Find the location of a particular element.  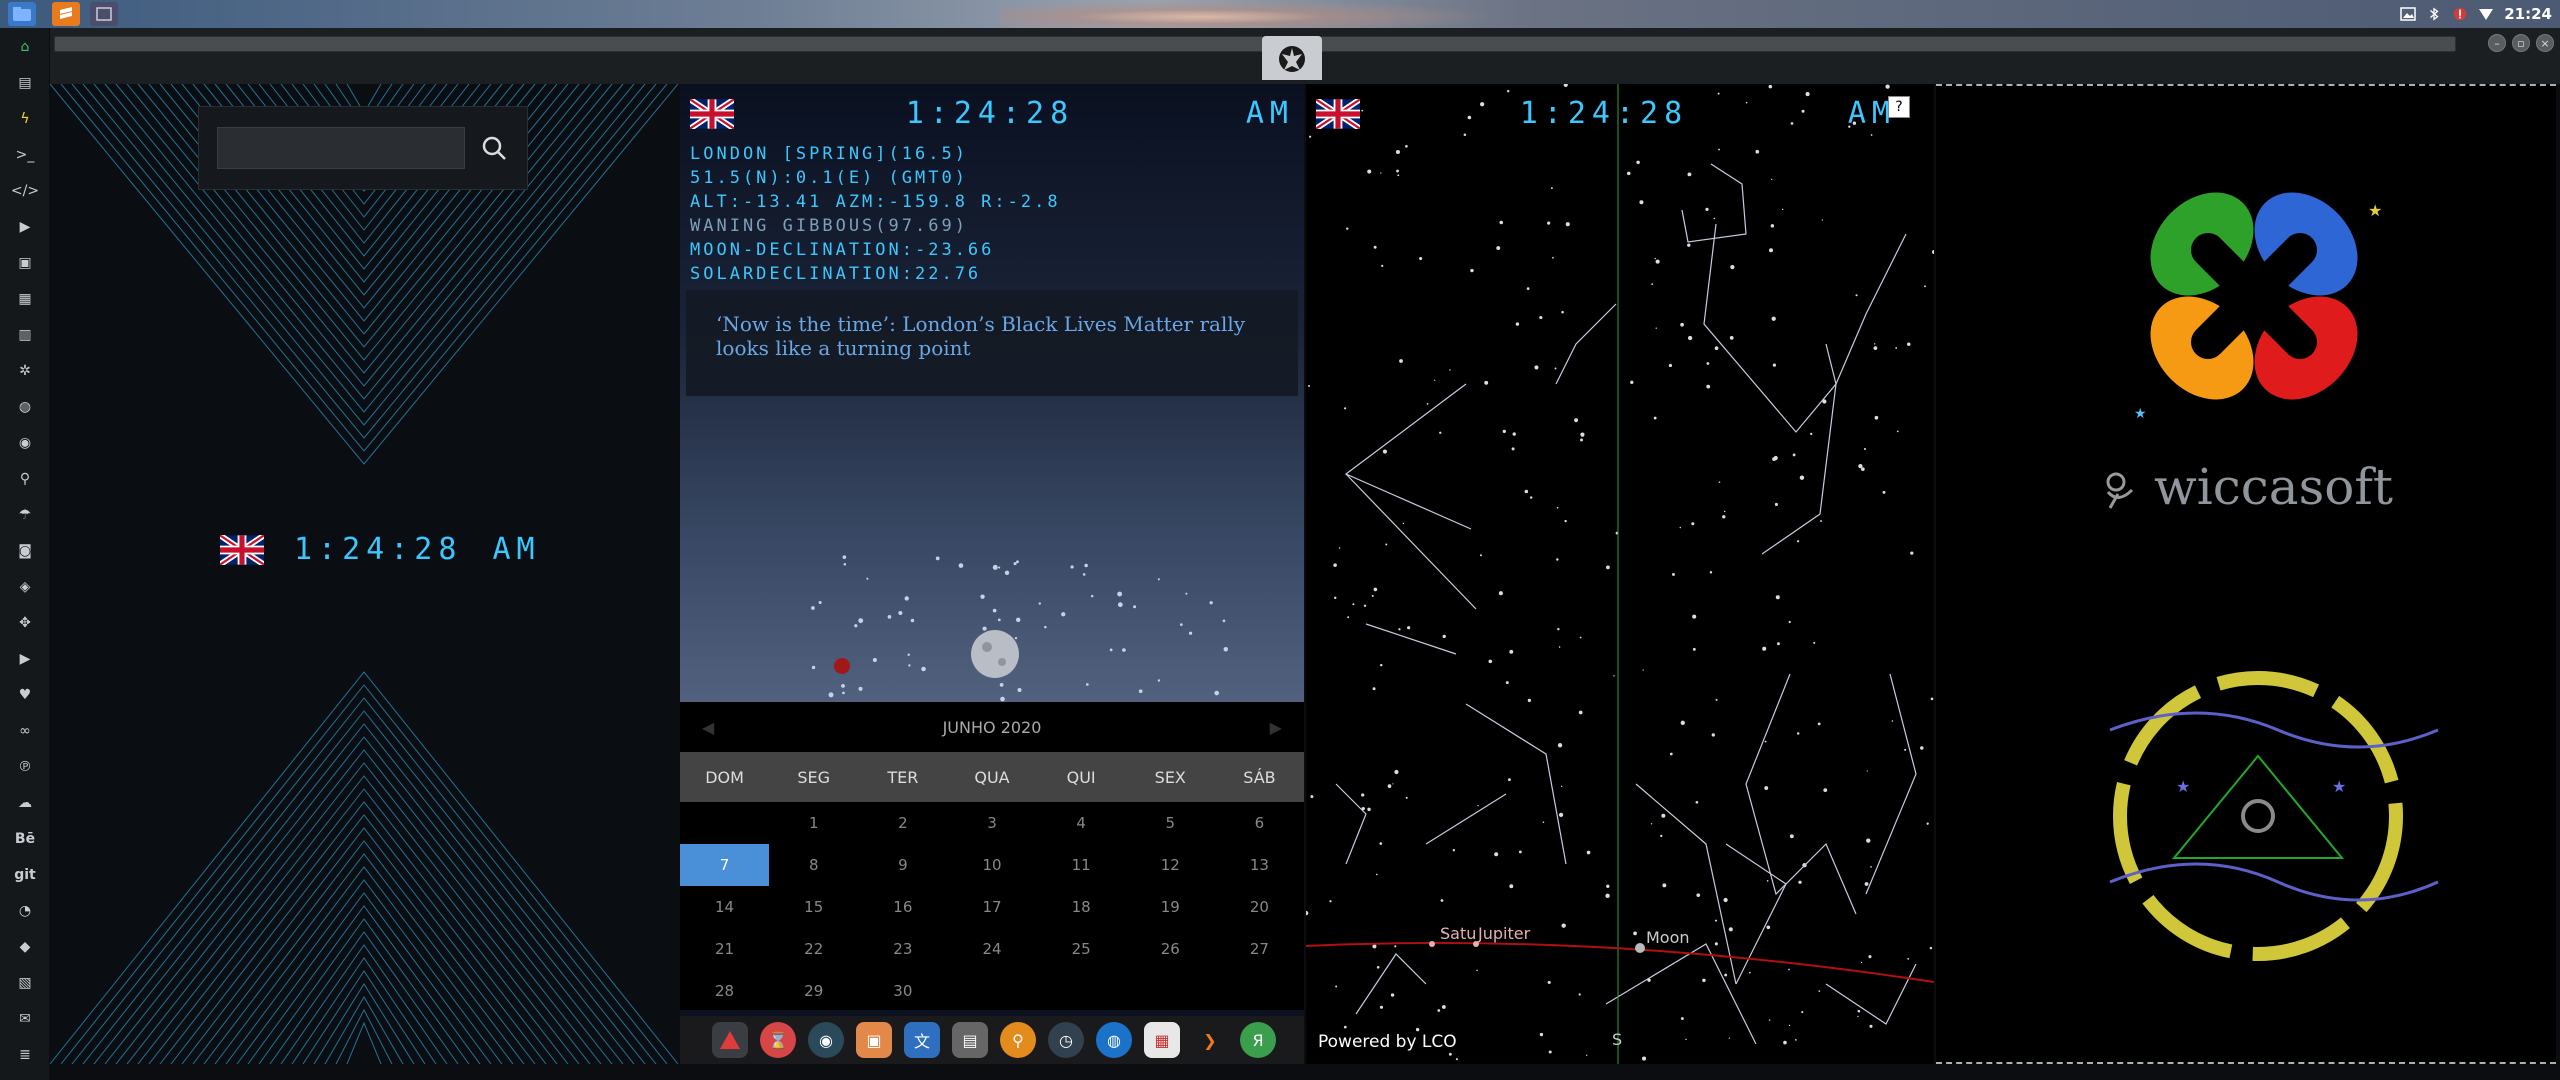

calendar-day: 22 is located at coordinates (813, 949).